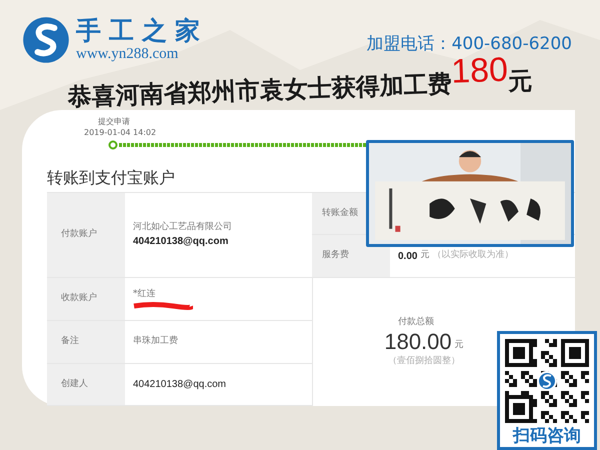  I want to click on banner-unit: 元, so click(520, 81).